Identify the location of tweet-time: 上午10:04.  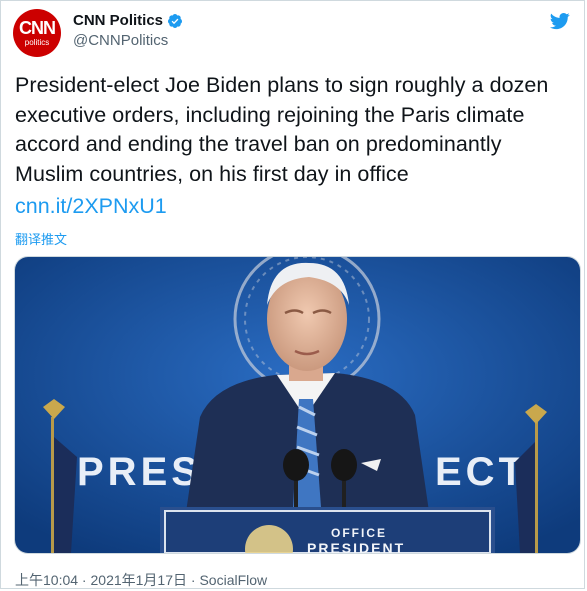
(46, 580).